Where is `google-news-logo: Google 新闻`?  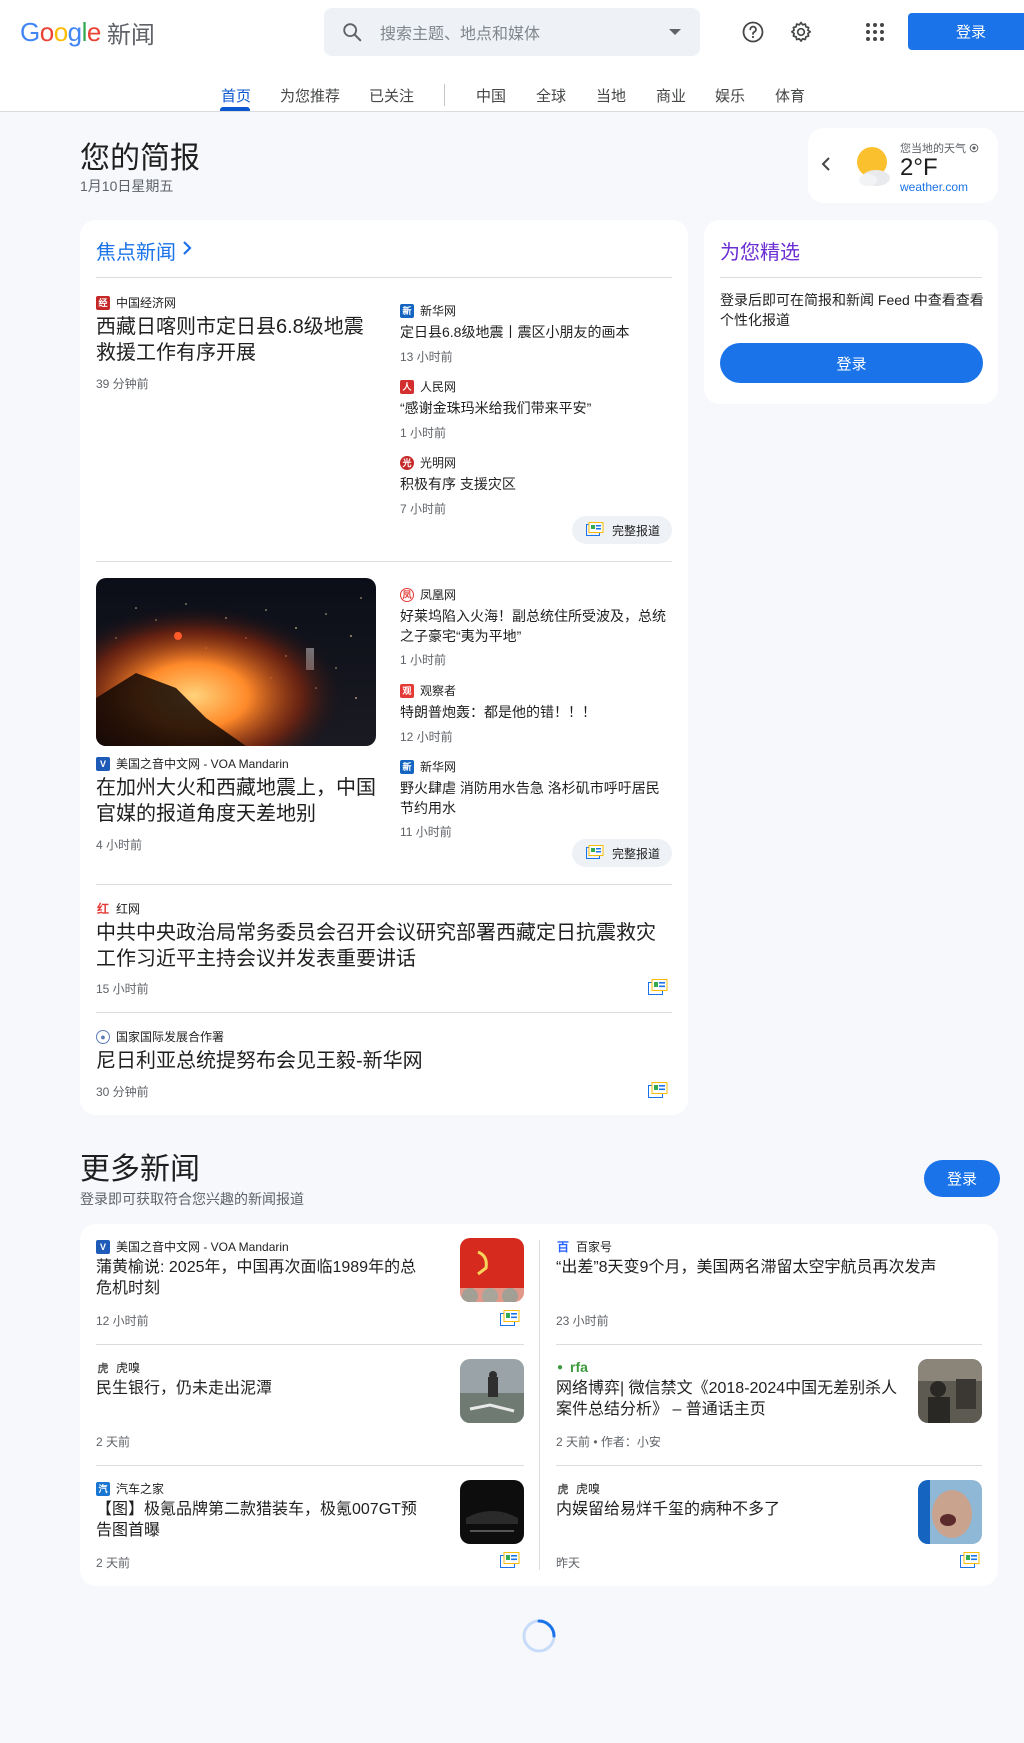
google-news-logo: Google 新闻 is located at coordinates (87, 32).